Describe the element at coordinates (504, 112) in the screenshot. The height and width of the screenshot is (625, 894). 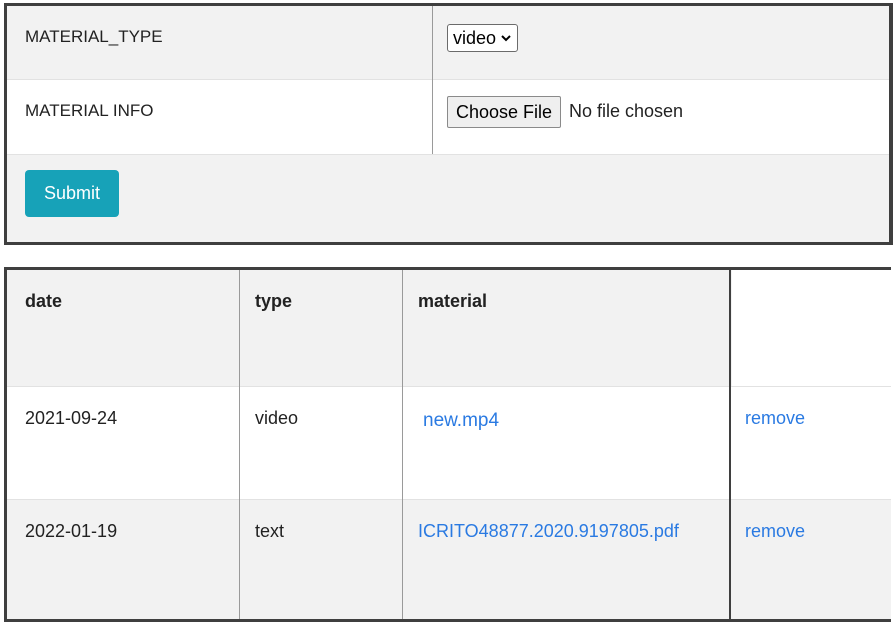
I see `choose-file-button: Choose File` at that location.